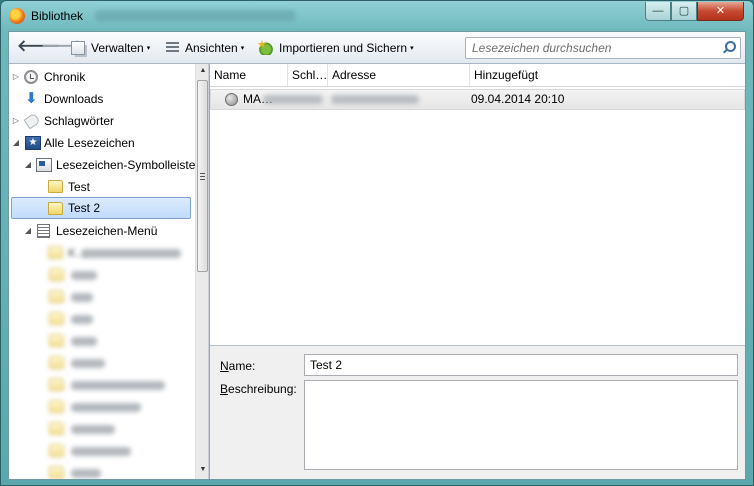 The width and height of the screenshot is (754, 486). What do you see at coordinates (377, 16) in the screenshot?
I see `title-bar: Bibliothek — ▢ ✕` at bounding box center [377, 16].